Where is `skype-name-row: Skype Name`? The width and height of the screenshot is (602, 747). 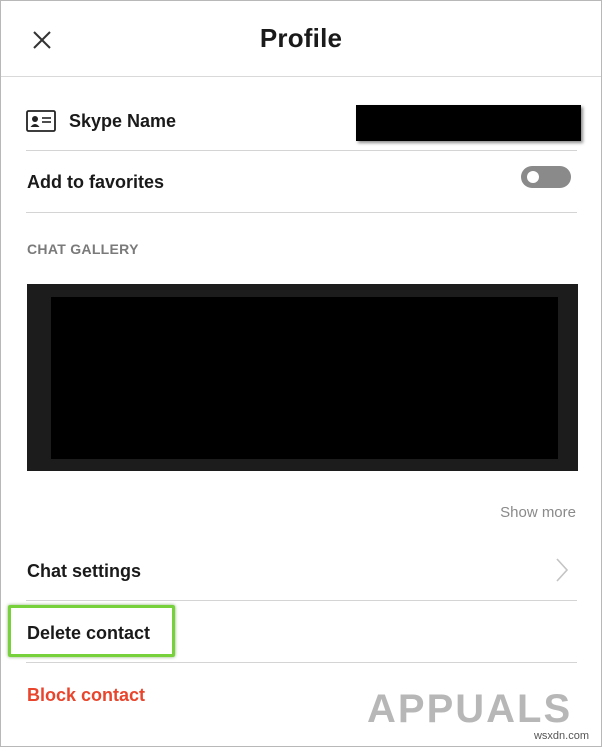 skype-name-row: Skype Name is located at coordinates (303, 126).